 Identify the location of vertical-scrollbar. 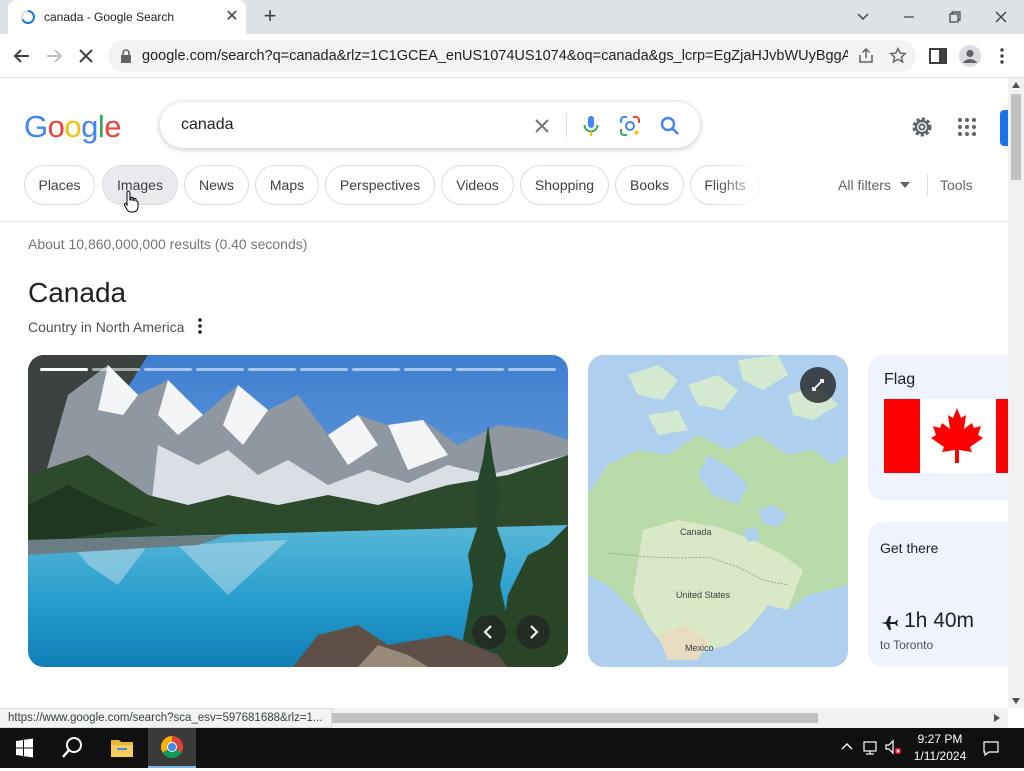
(1016, 393).